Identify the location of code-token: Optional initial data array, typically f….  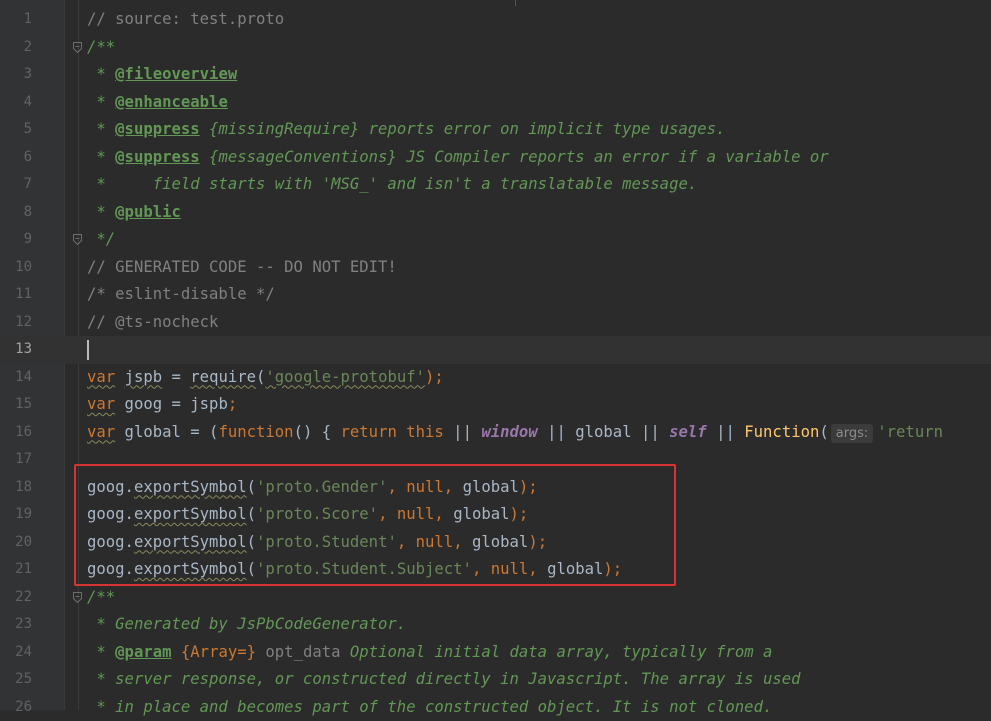
(557, 652).